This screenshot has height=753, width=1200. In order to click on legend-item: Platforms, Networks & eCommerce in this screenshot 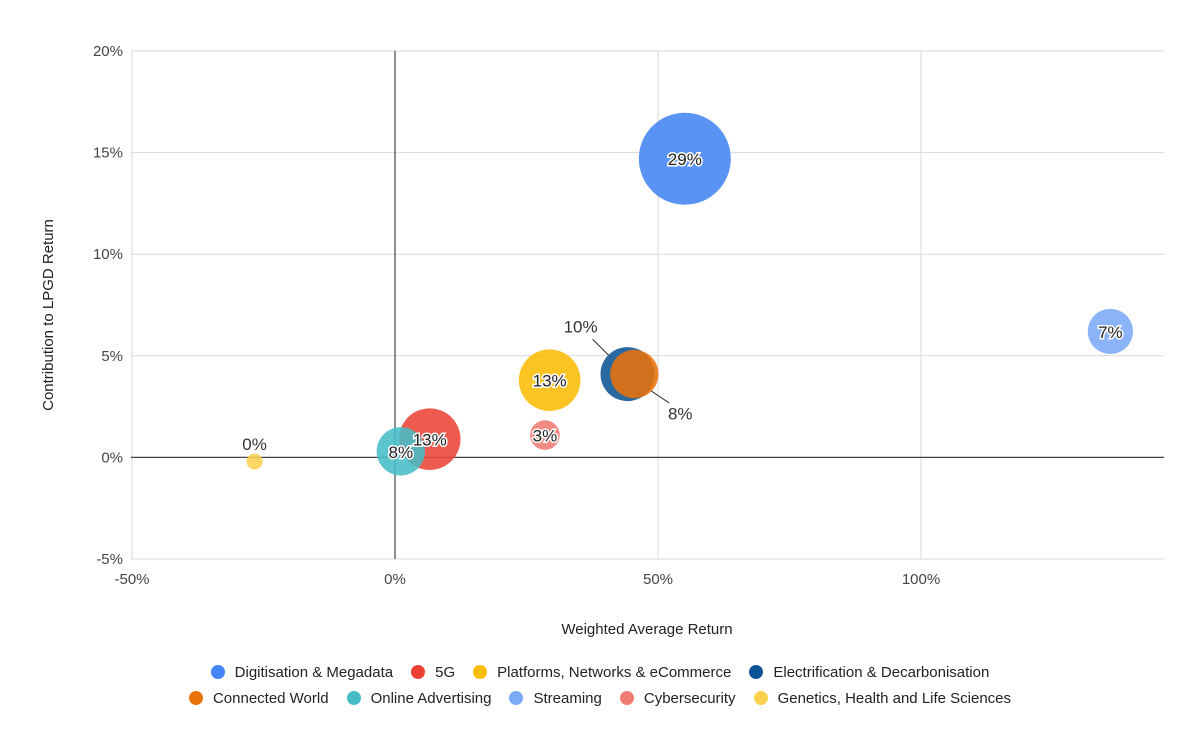, I will do `click(602, 672)`.